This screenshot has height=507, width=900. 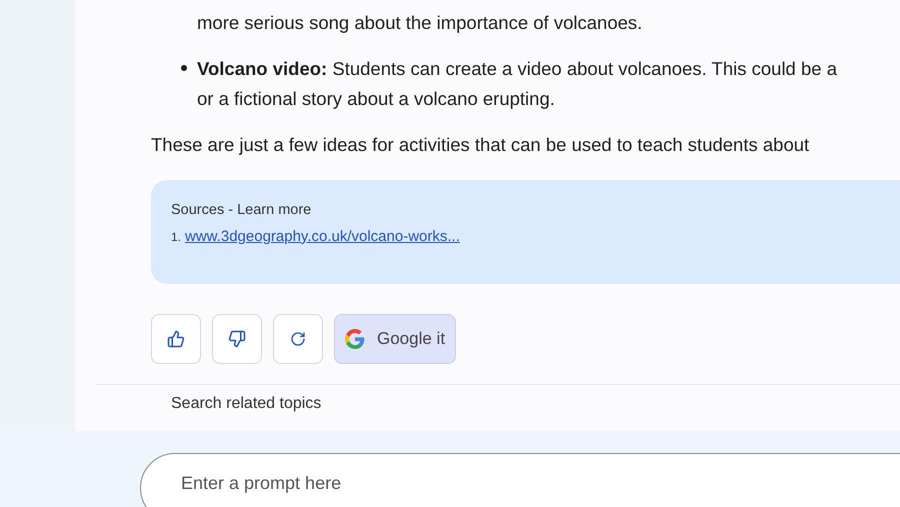 What do you see at coordinates (395, 339) in the screenshot?
I see `google-it-button: Google it` at bounding box center [395, 339].